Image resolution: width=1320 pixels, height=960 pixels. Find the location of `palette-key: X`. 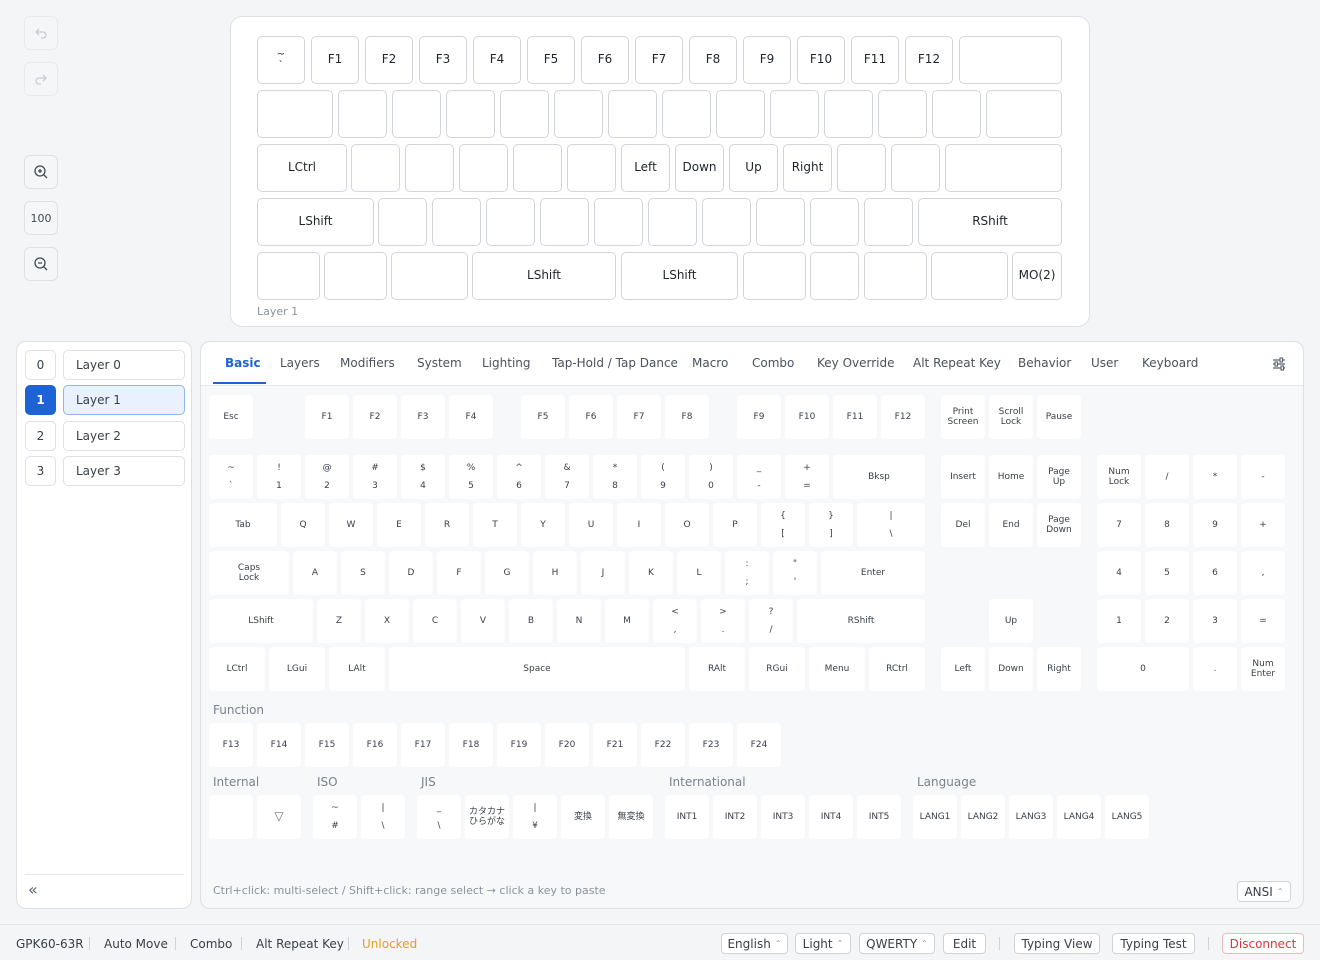

palette-key: X is located at coordinates (387, 621).